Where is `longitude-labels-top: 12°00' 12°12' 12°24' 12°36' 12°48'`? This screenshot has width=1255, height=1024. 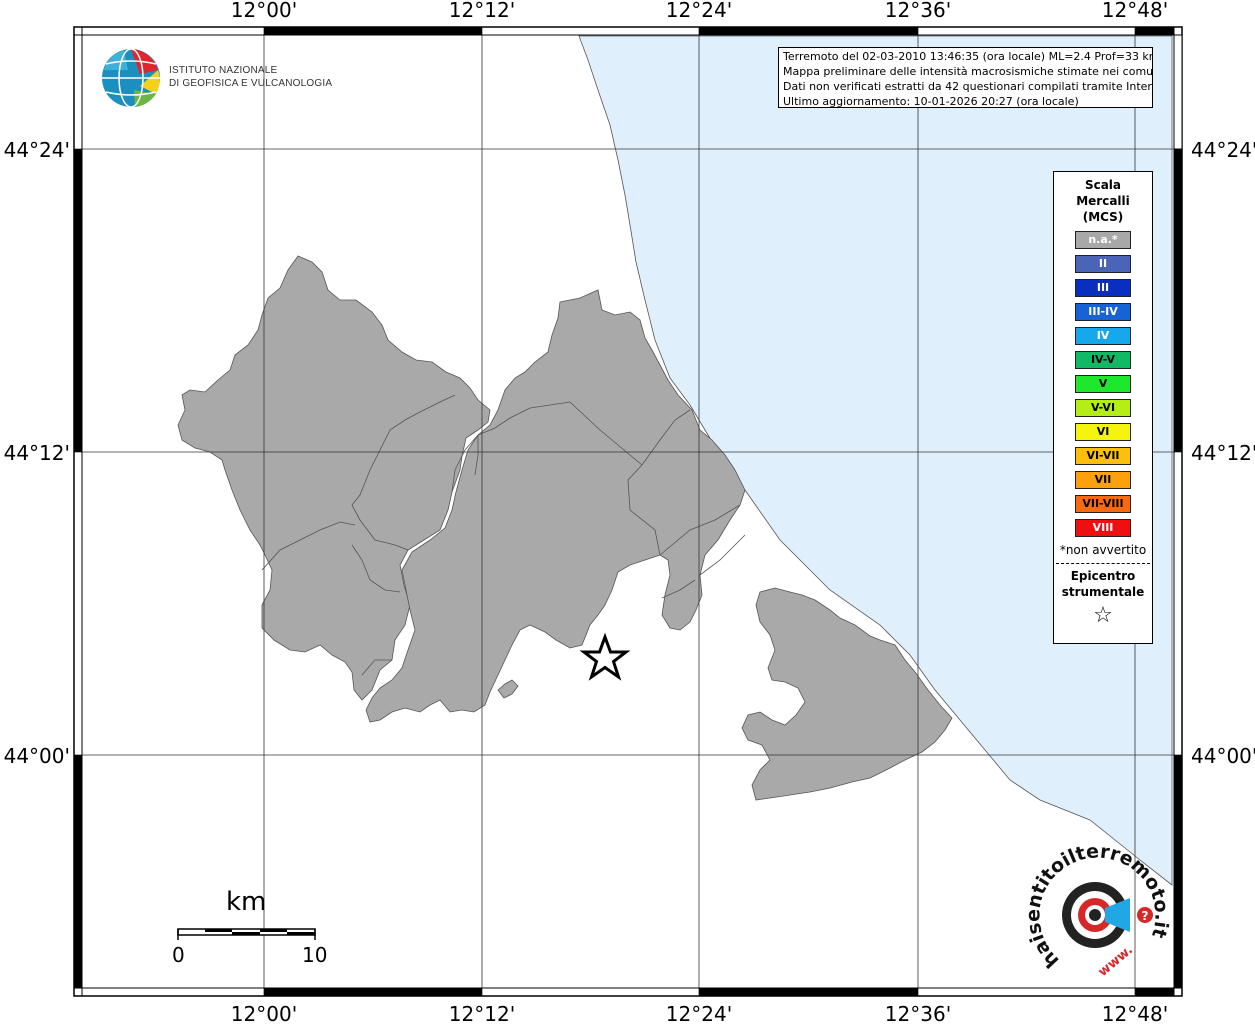 longitude-labels-top: 12°00' 12°12' 12°24' 12°36' 12°48' is located at coordinates (699, 11).